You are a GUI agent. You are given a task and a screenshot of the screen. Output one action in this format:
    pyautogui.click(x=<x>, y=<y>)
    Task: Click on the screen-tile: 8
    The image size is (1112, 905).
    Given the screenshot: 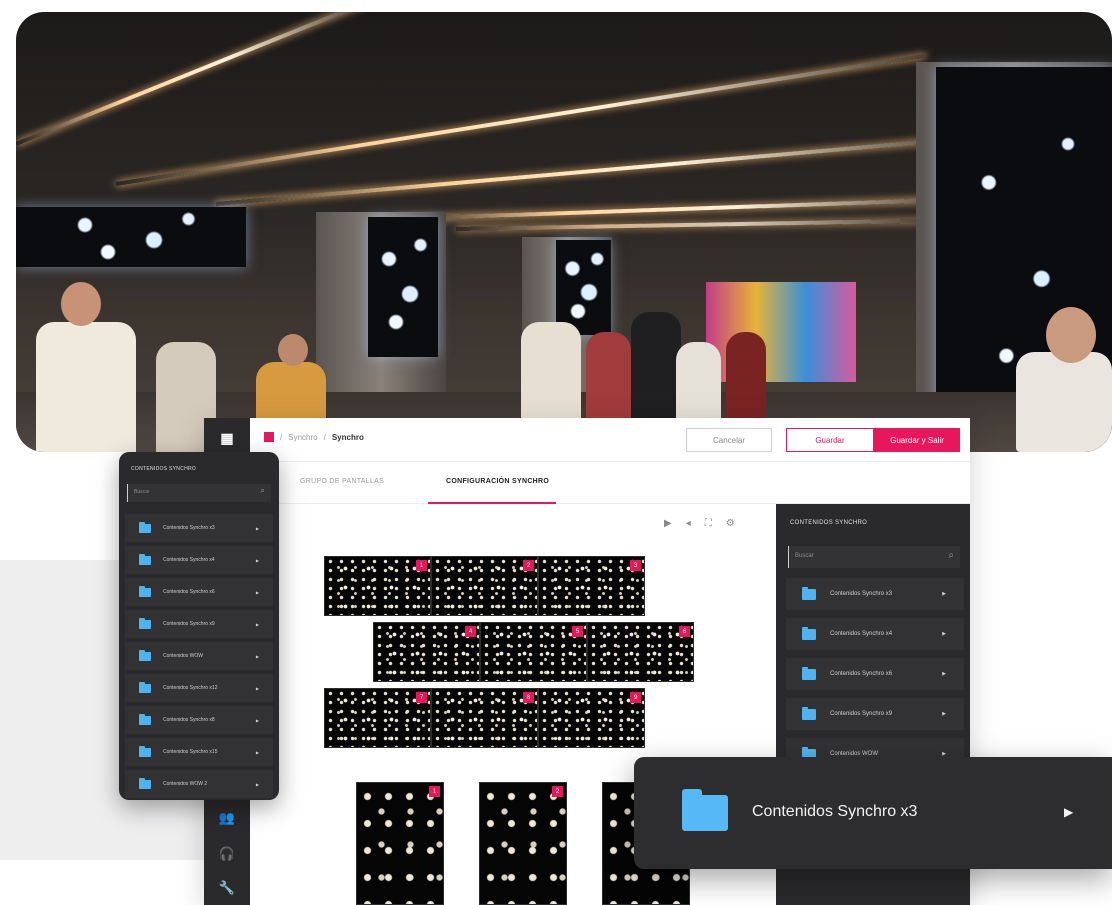 What is the action you would take?
    pyautogui.click(x=484, y=718)
    